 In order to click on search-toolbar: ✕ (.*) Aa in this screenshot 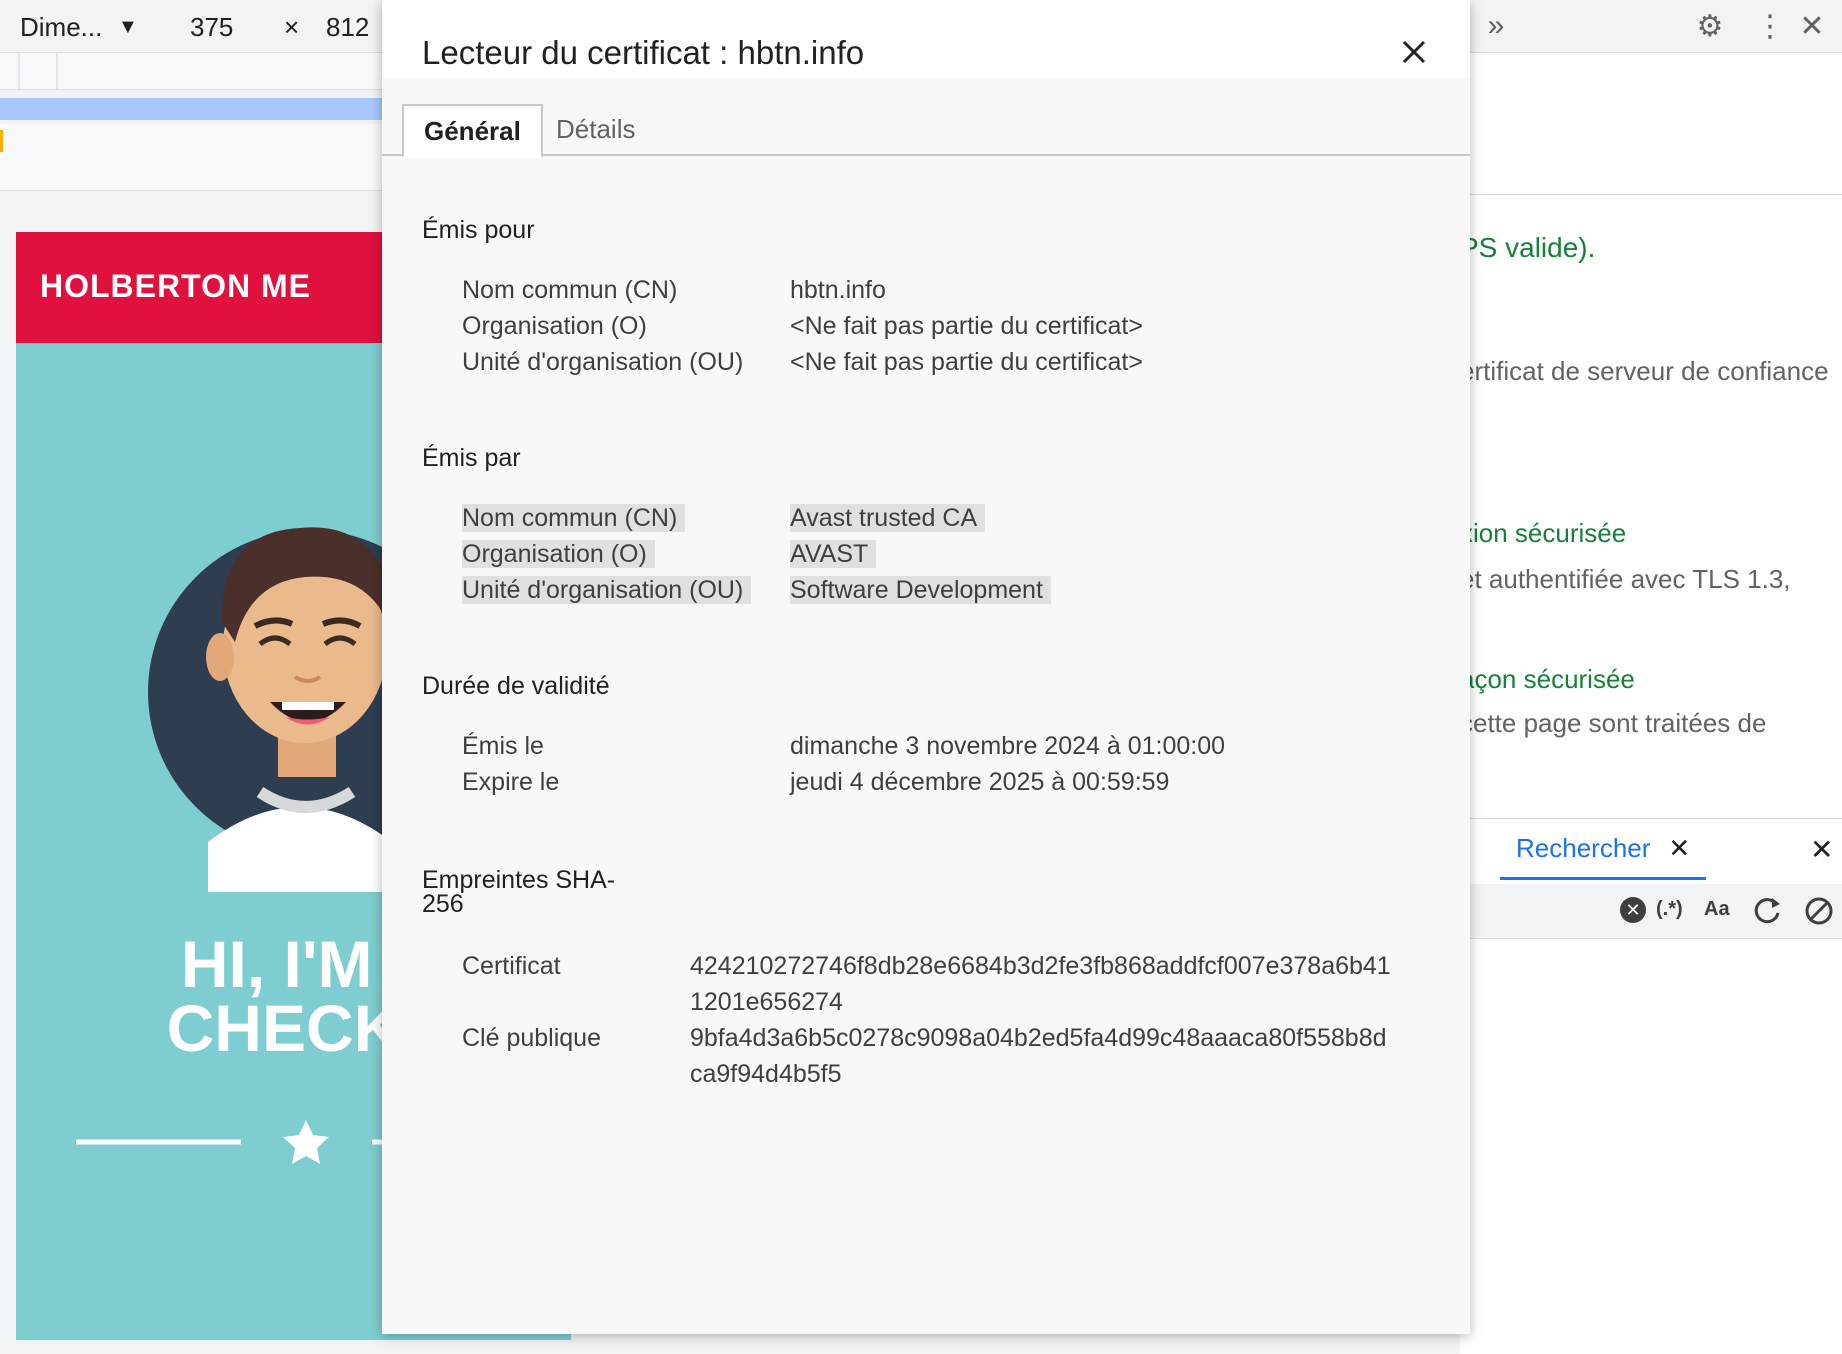, I will do `click(1651, 911)`.